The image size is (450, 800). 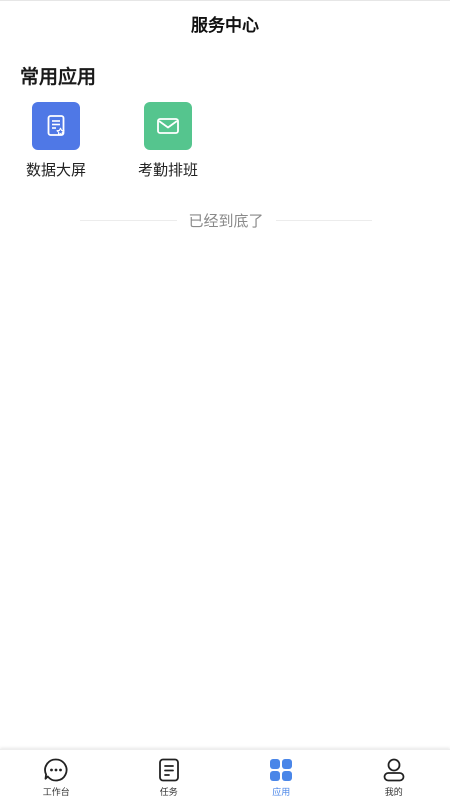 What do you see at coordinates (56, 126) in the screenshot?
I see `data-screen-icon` at bounding box center [56, 126].